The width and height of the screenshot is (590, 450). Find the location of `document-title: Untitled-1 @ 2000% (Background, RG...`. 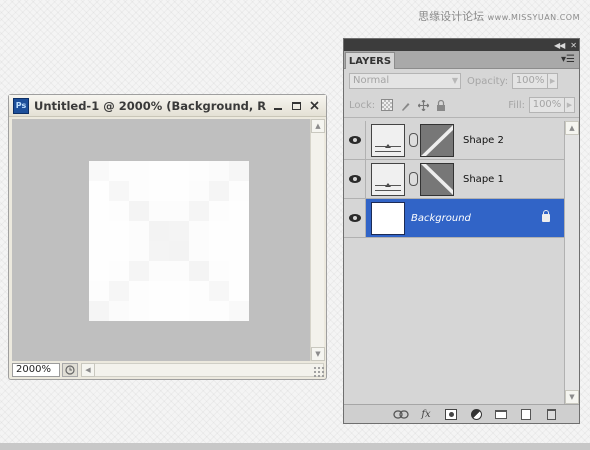

document-title: Untitled-1 @ 2000% (Background, RG... is located at coordinates (150, 105).